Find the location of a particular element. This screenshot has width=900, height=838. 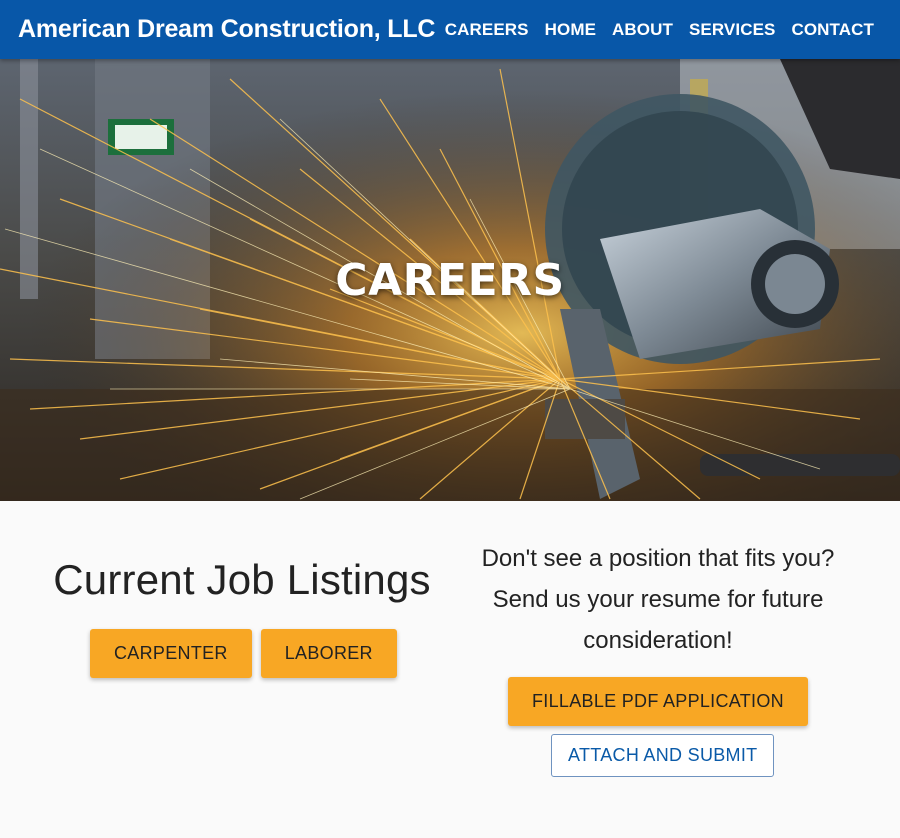

job-buttons: CARPENTER LABORER is located at coordinates (243, 653).